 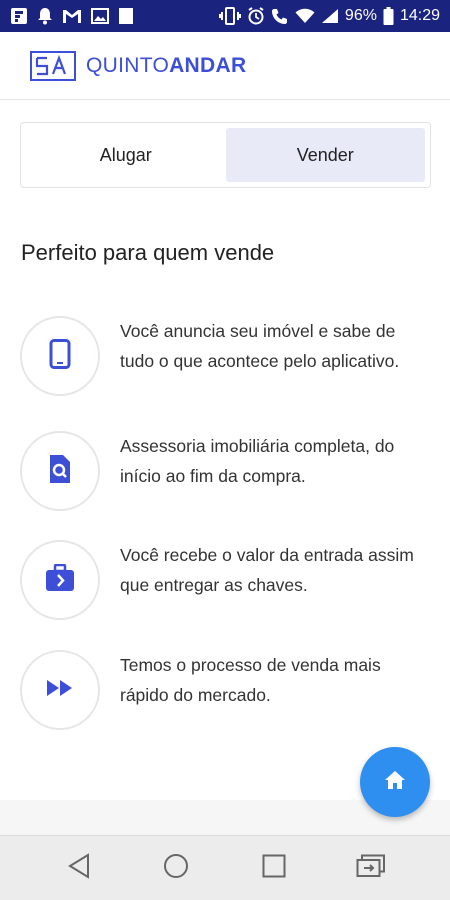 What do you see at coordinates (126, 16) in the screenshot?
I see `square-icon` at bounding box center [126, 16].